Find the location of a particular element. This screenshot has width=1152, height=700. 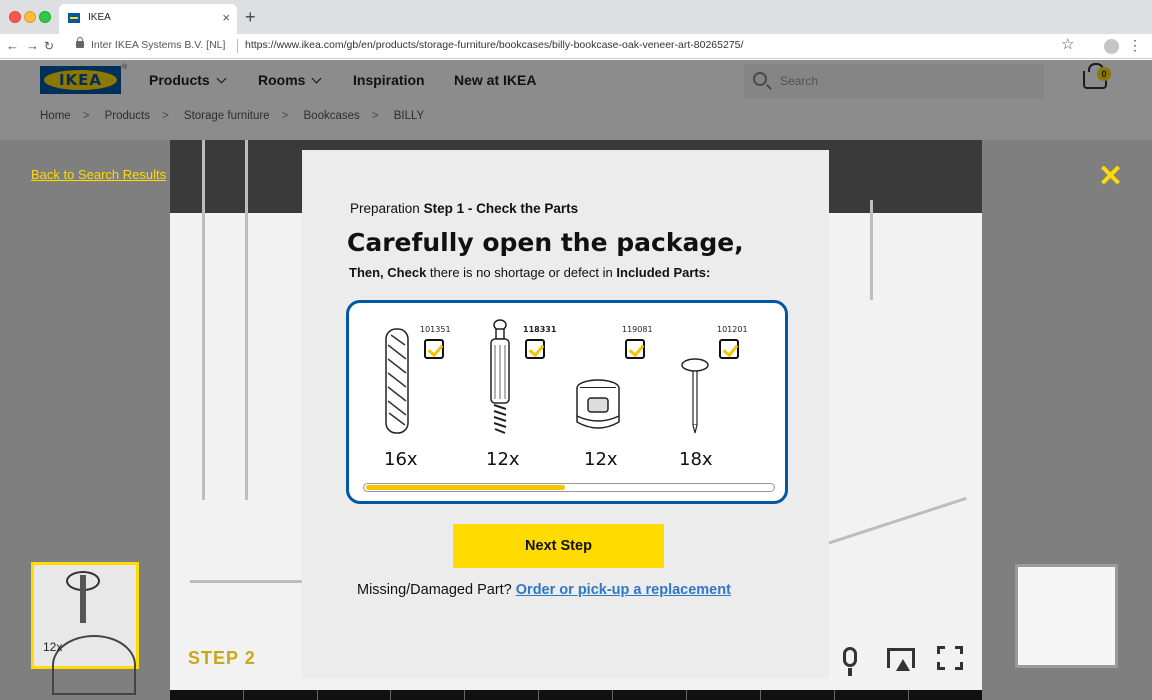

part-code: 101351 is located at coordinates (435, 329).